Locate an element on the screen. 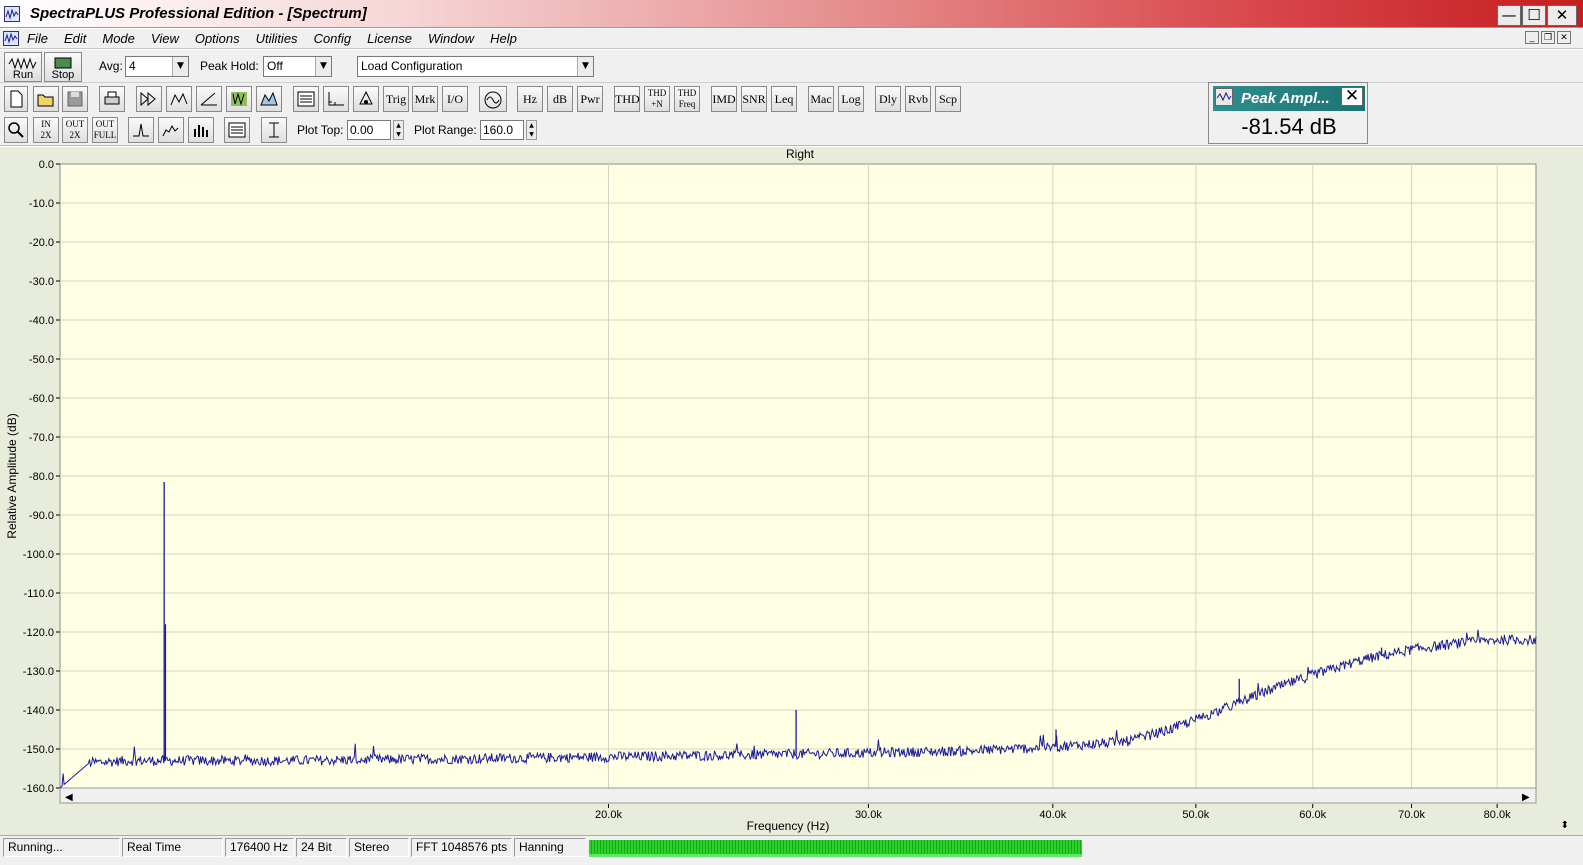 This screenshot has height=865, width=1583. menu-config: Config is located at coordinates (333, 38).